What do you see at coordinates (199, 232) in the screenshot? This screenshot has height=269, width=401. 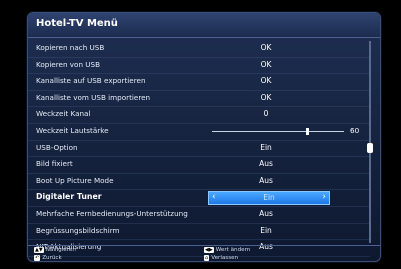 I see `menu-item-welcome-screen: Begrüssungsbildschirm Ein` at bounding box center [199, 232].